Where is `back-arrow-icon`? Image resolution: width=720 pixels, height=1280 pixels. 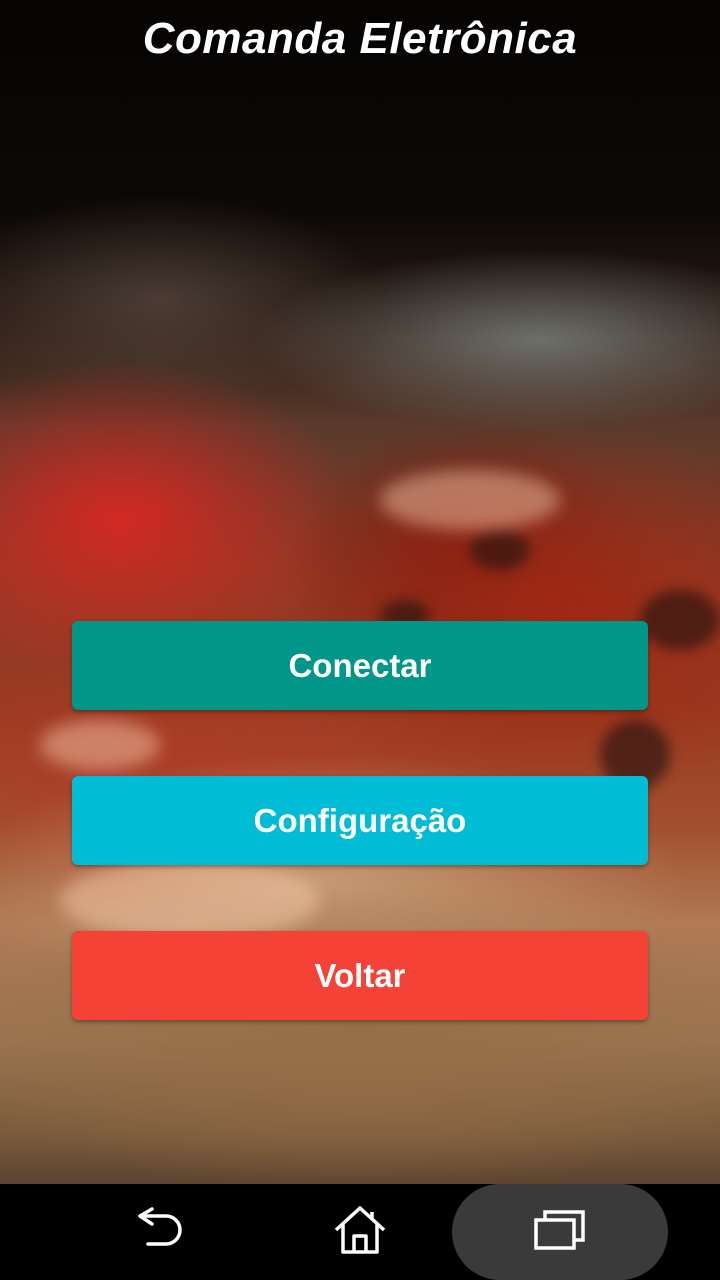
back-arrow-icon is located at coordinates (160, 1232).